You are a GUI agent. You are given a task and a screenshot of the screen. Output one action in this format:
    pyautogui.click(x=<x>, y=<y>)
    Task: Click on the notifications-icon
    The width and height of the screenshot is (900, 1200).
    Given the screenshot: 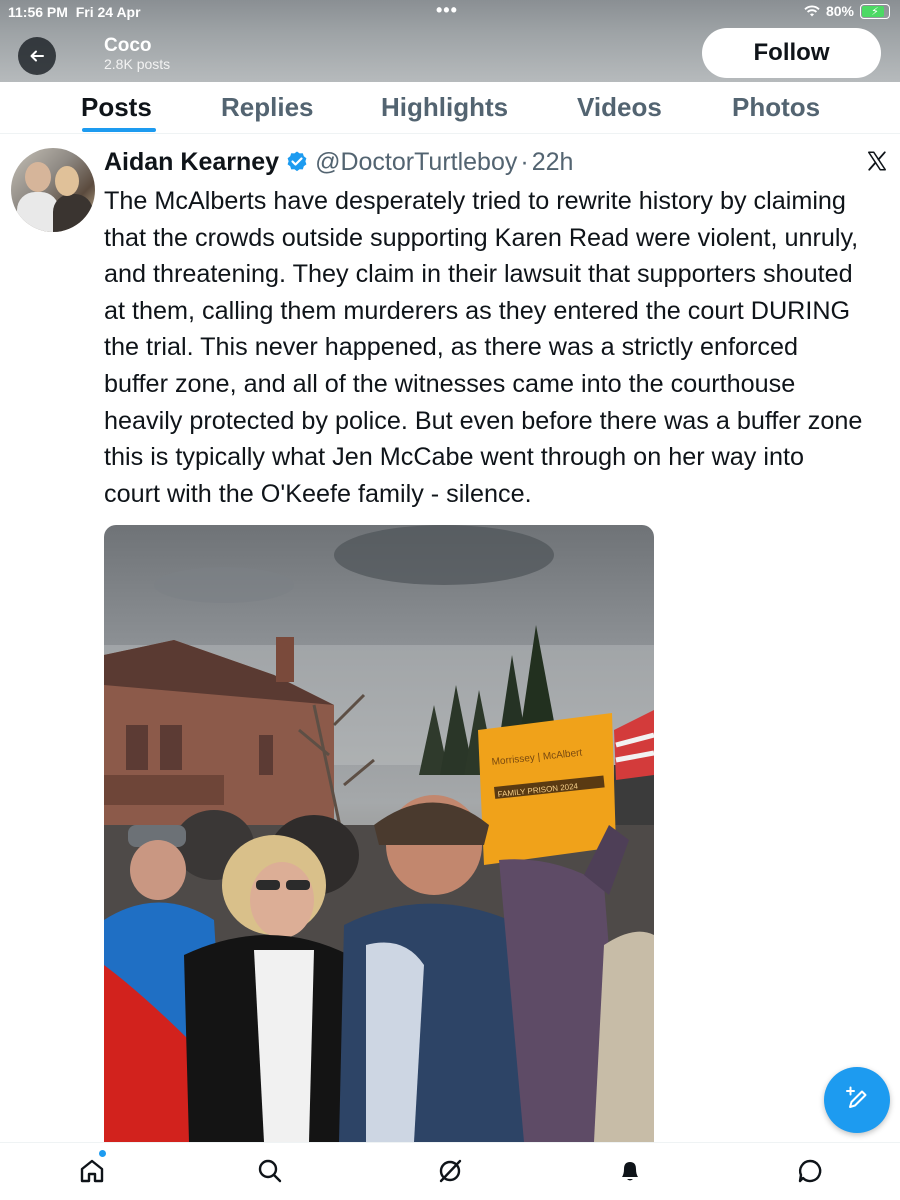 What is the action you would take?
    pyautogui.click(x=630, y=1171)
    